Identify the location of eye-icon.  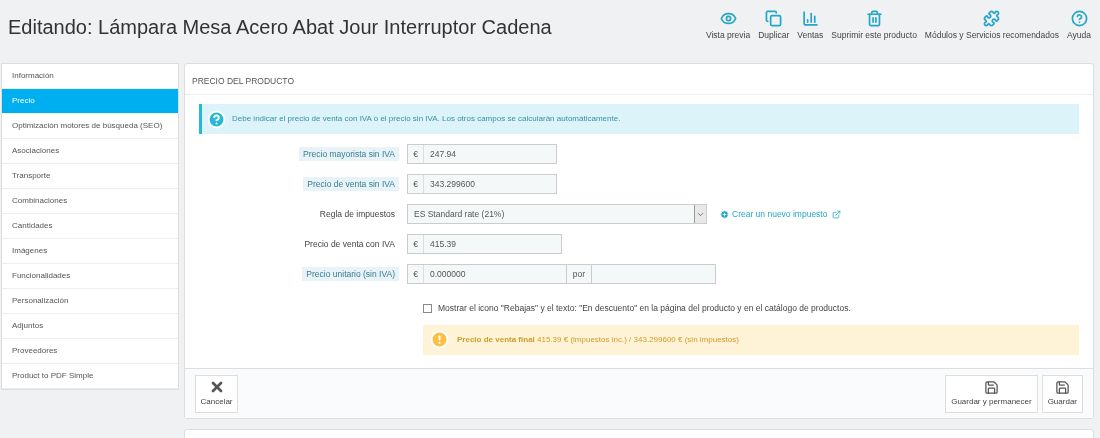
(728, 18).